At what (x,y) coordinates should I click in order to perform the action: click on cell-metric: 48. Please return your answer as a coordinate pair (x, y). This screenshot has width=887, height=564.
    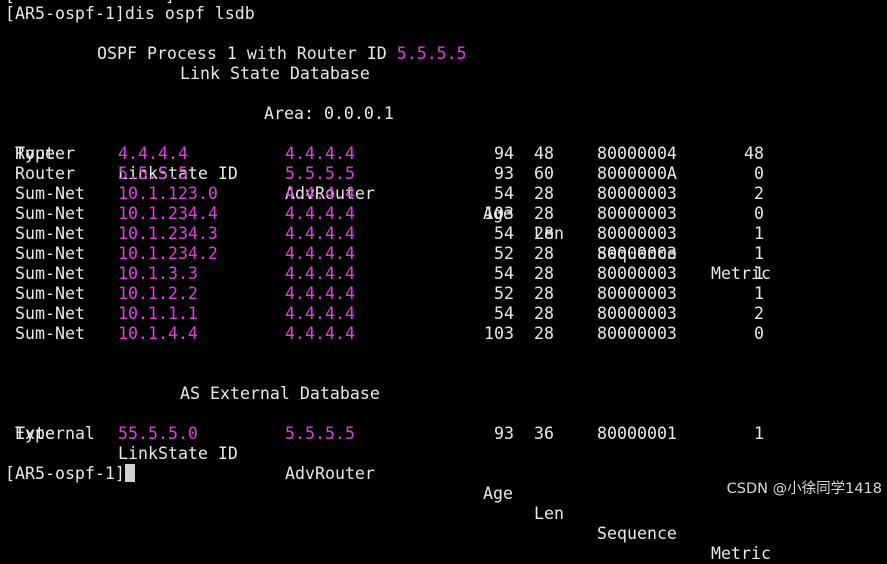
    Looking at the image, I should click on (754, 153).